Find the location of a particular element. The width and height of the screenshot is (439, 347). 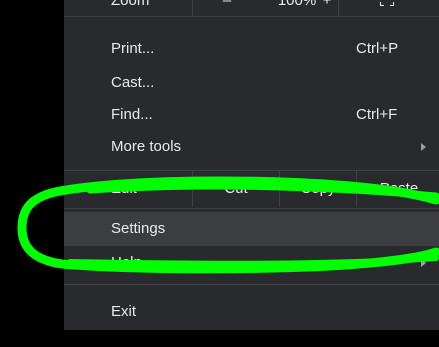

edit-row: Edit Cut Copy Paste is located at coordinates (251, 189).